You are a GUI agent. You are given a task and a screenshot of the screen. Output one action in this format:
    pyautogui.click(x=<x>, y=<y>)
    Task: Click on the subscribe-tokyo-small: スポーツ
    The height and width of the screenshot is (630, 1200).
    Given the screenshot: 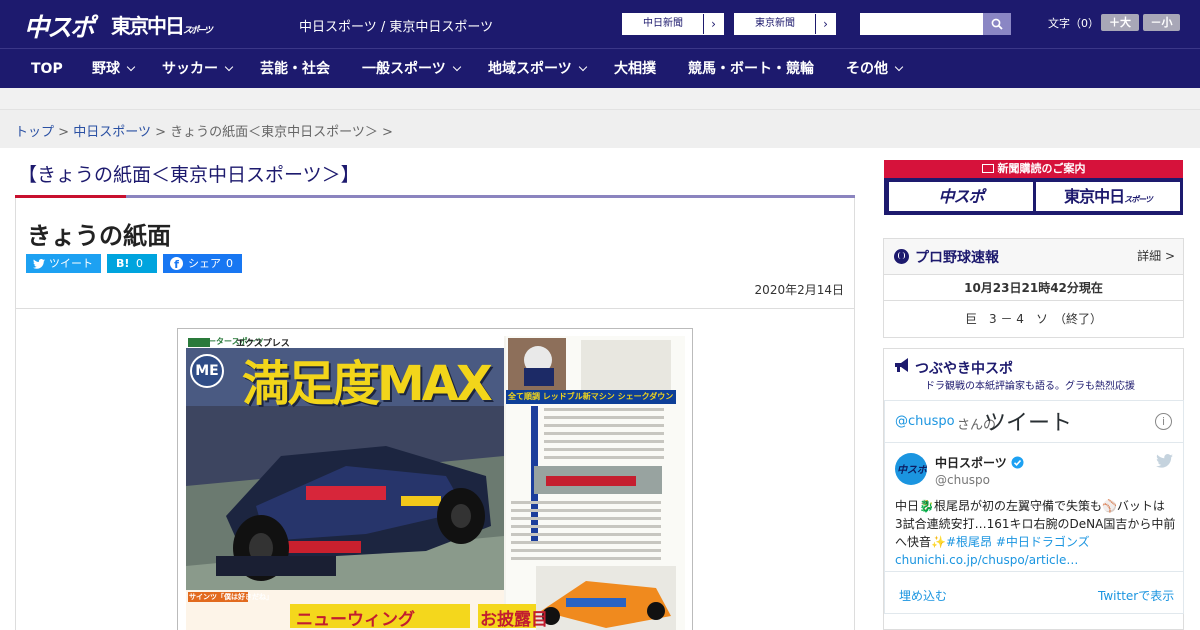 What is the action you would take?
    pyautogui.click(x=1138, y=199)
    